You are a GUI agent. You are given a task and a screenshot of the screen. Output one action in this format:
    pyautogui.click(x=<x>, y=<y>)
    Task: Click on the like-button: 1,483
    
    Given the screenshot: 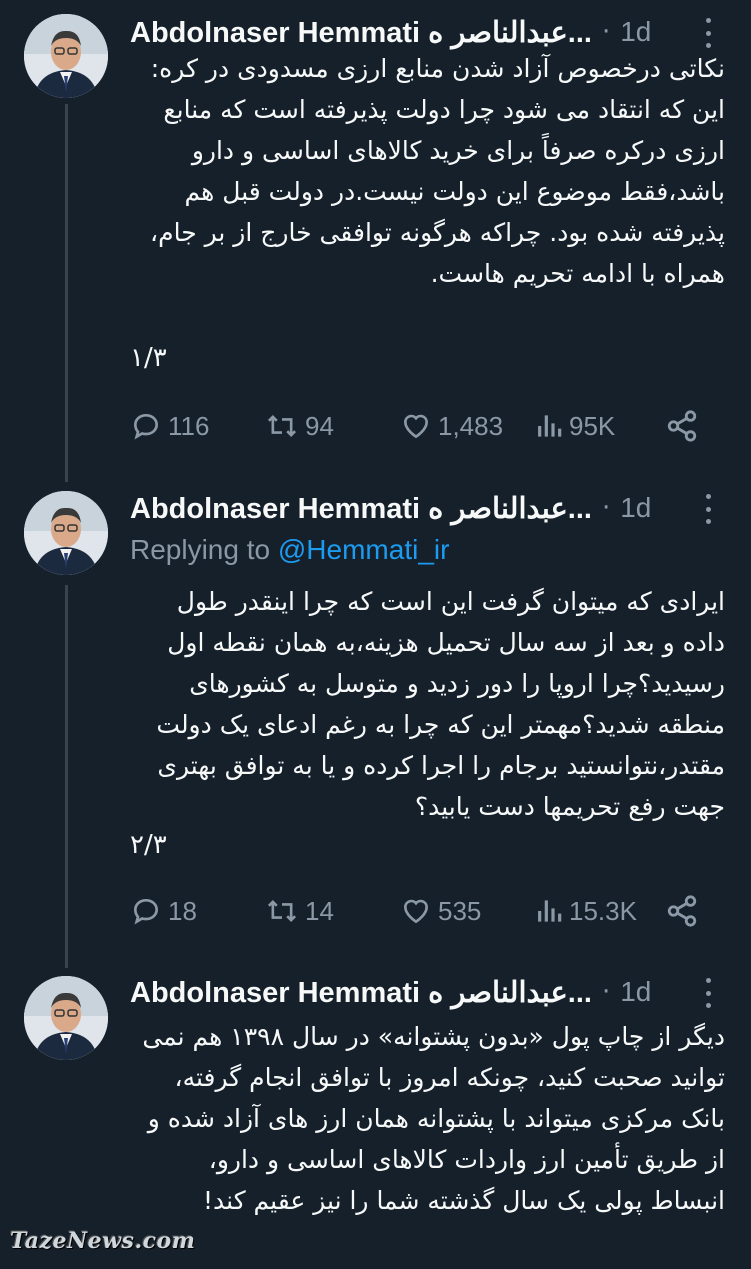 What is the action you would take?
    pyautogui.click(x=451, y=426)
    